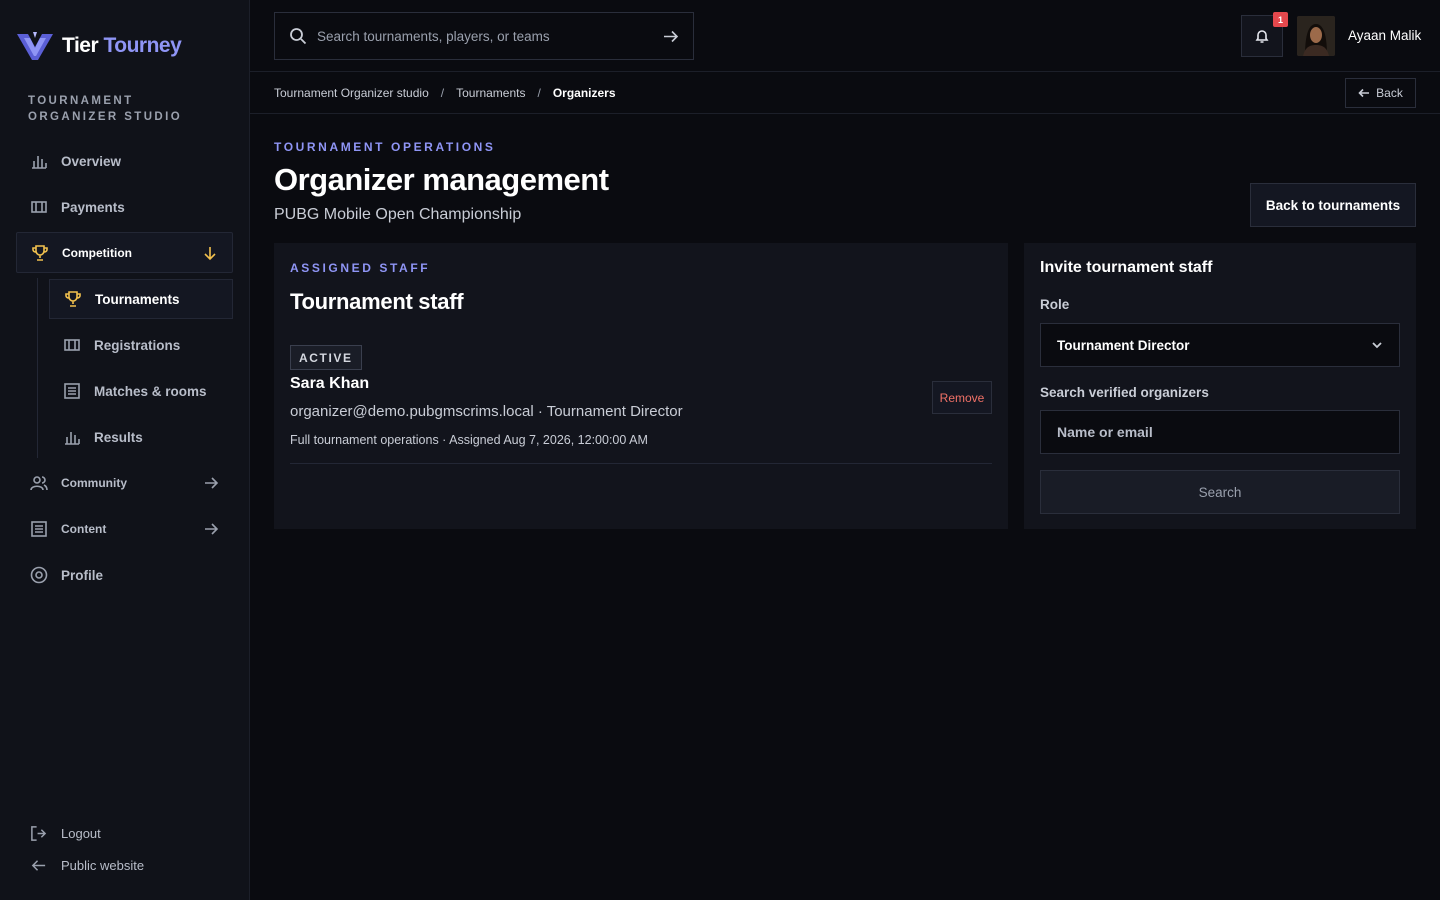  Describe the element at coordinates (1220, 345) in the screenshot. I see `role-select: Tournament Director` at that location.